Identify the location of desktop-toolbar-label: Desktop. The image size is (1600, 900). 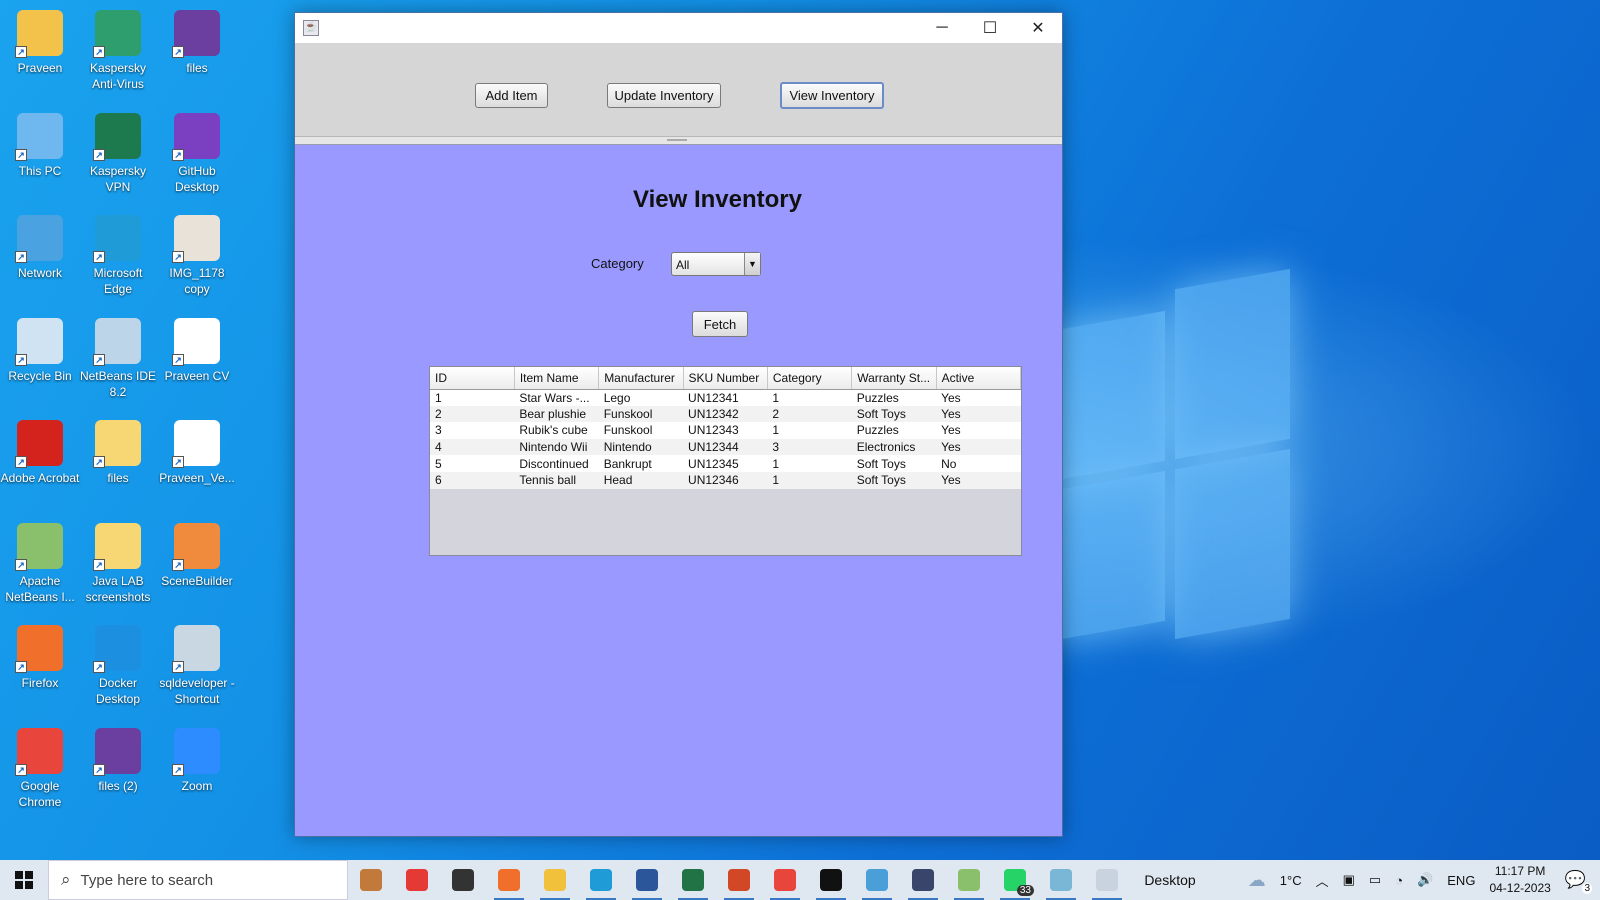
(1170, 880).